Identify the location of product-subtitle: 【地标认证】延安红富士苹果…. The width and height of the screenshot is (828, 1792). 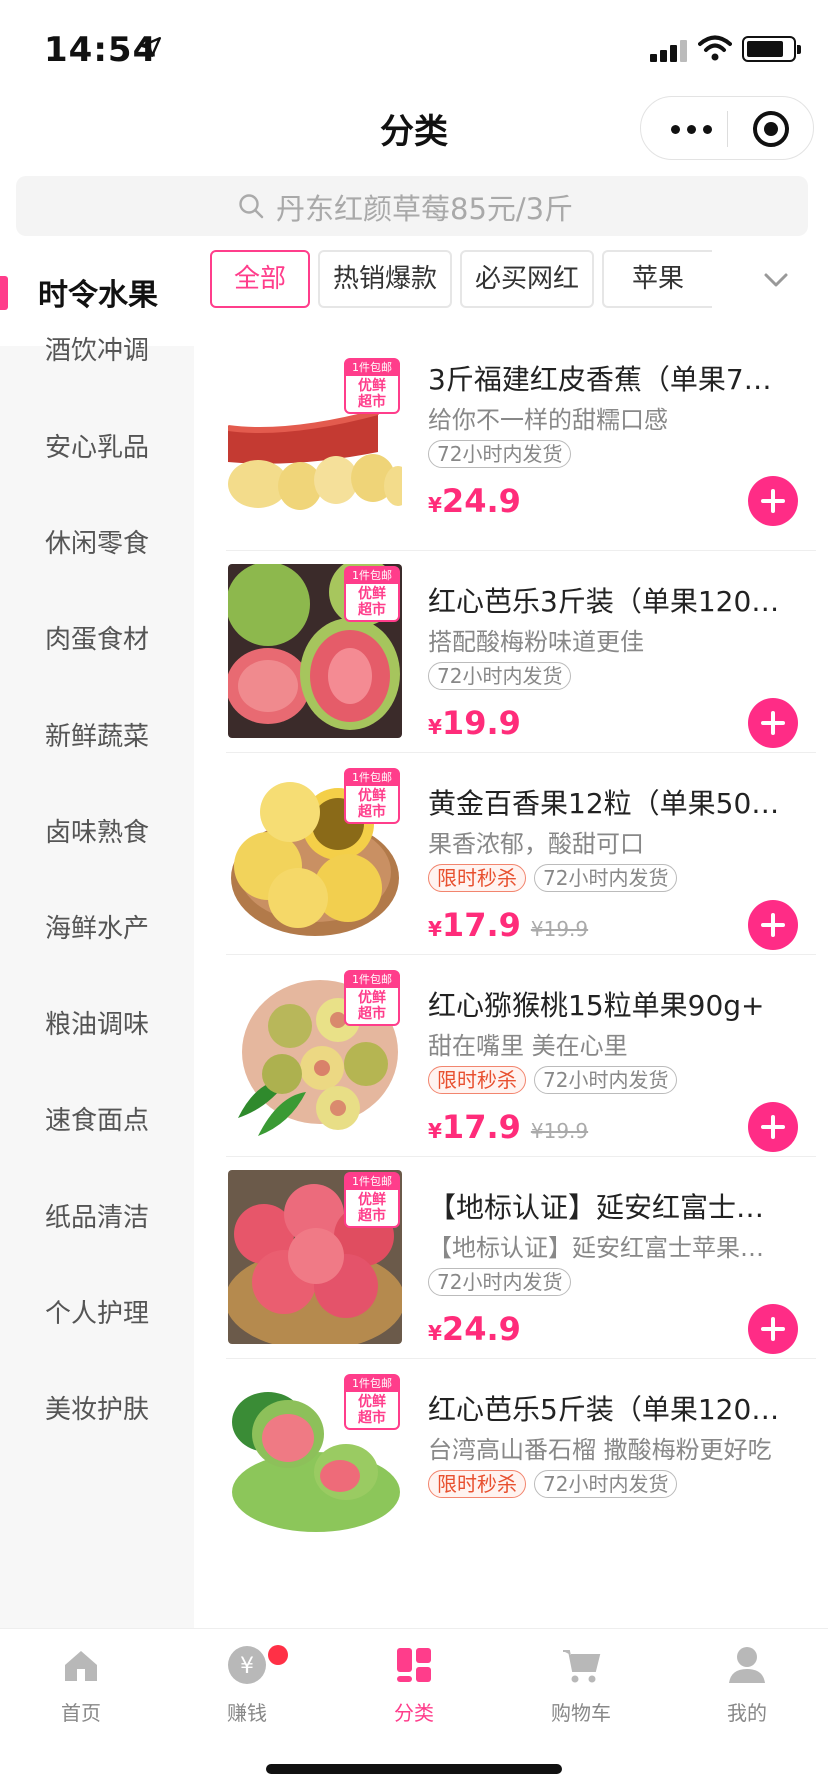
(596, 1248).